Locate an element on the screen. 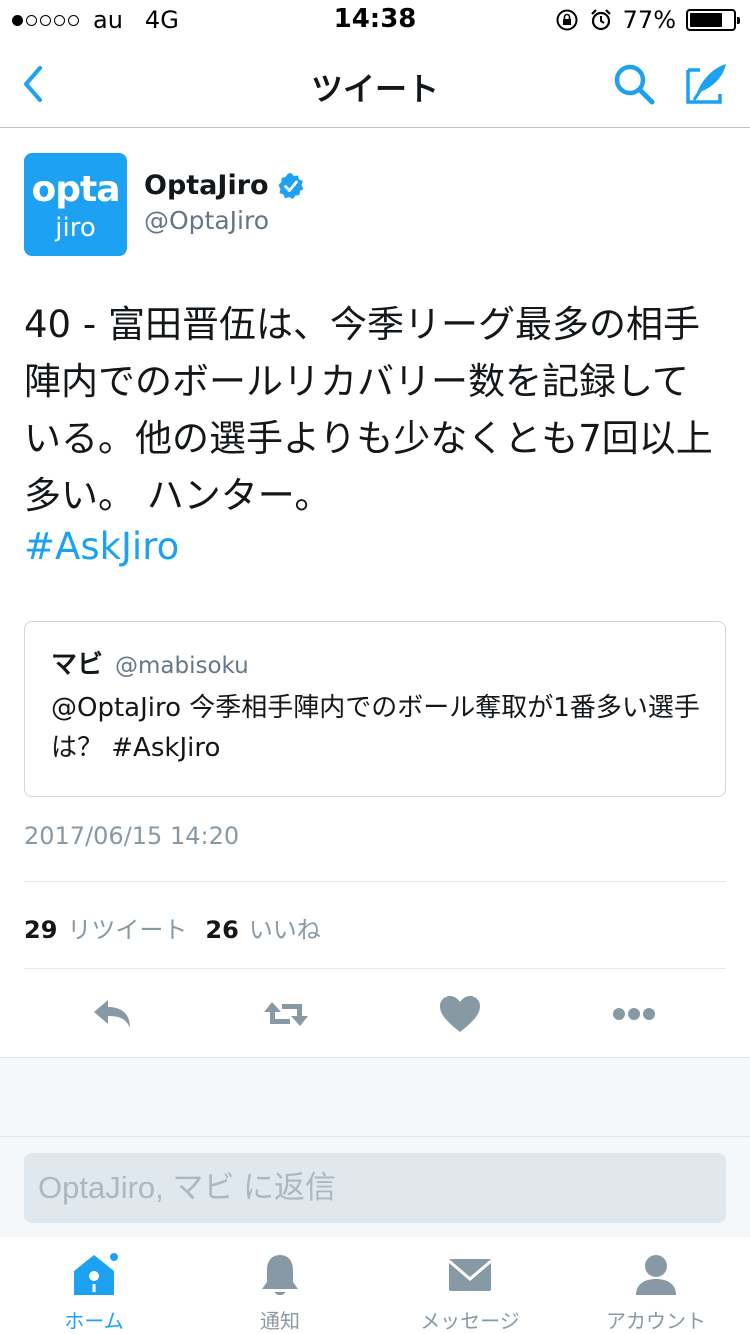  status-bar-right: 77% is located at coordinates (647, 20).